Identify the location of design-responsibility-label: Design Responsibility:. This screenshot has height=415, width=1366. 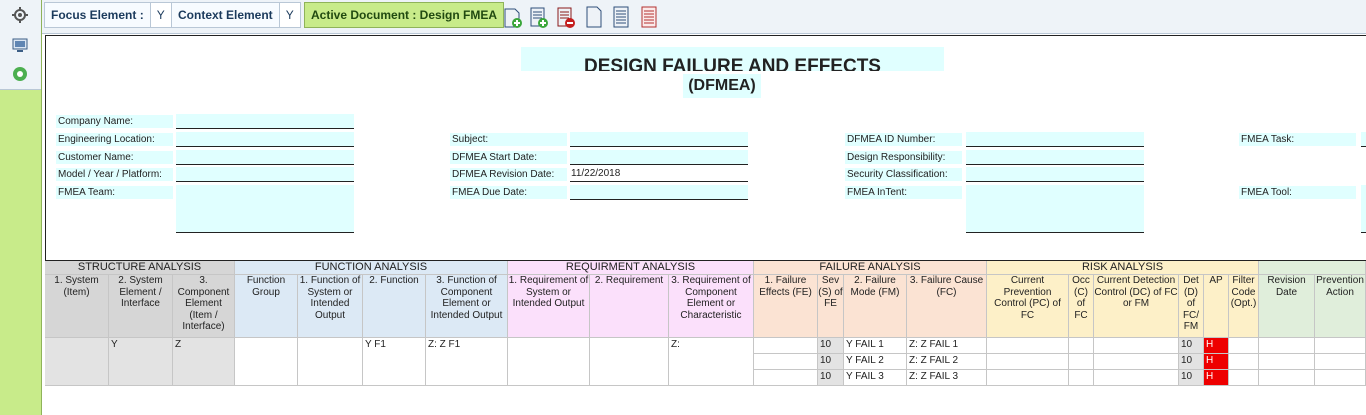
(903, 157).